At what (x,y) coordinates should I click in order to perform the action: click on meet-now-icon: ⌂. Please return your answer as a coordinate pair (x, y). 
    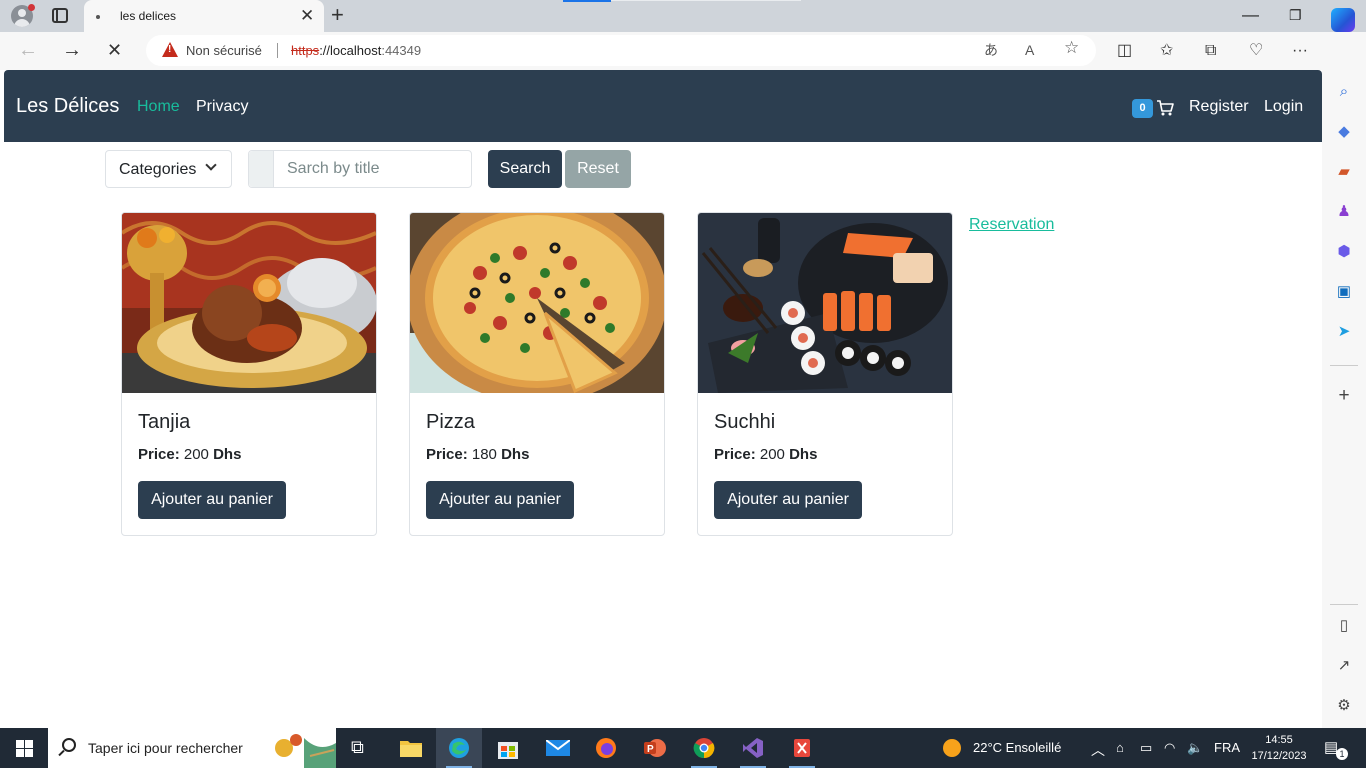
    Looking at the image, I should click on (1120, 747).